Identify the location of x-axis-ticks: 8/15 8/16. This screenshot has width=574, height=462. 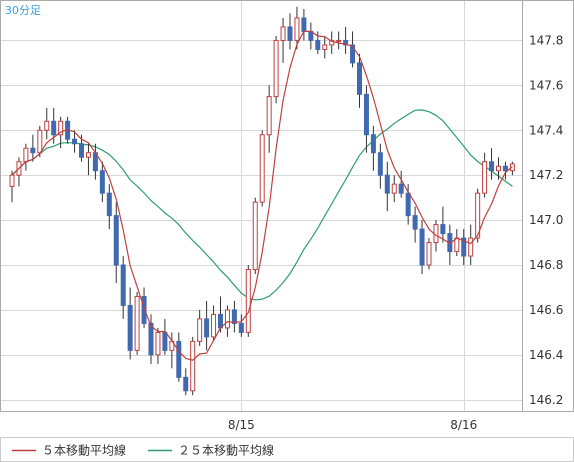
(352, 425).